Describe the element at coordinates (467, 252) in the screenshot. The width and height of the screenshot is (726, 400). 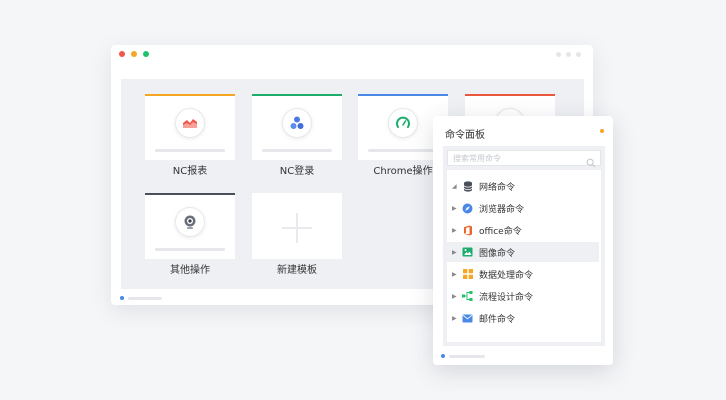
I see `image-icon` at that location.